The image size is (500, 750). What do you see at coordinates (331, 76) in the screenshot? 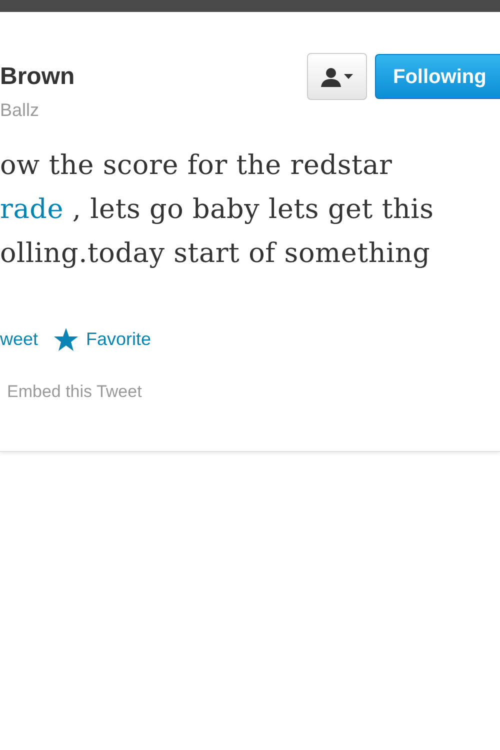
I see `person-icon` at bounding box center [331, 76].